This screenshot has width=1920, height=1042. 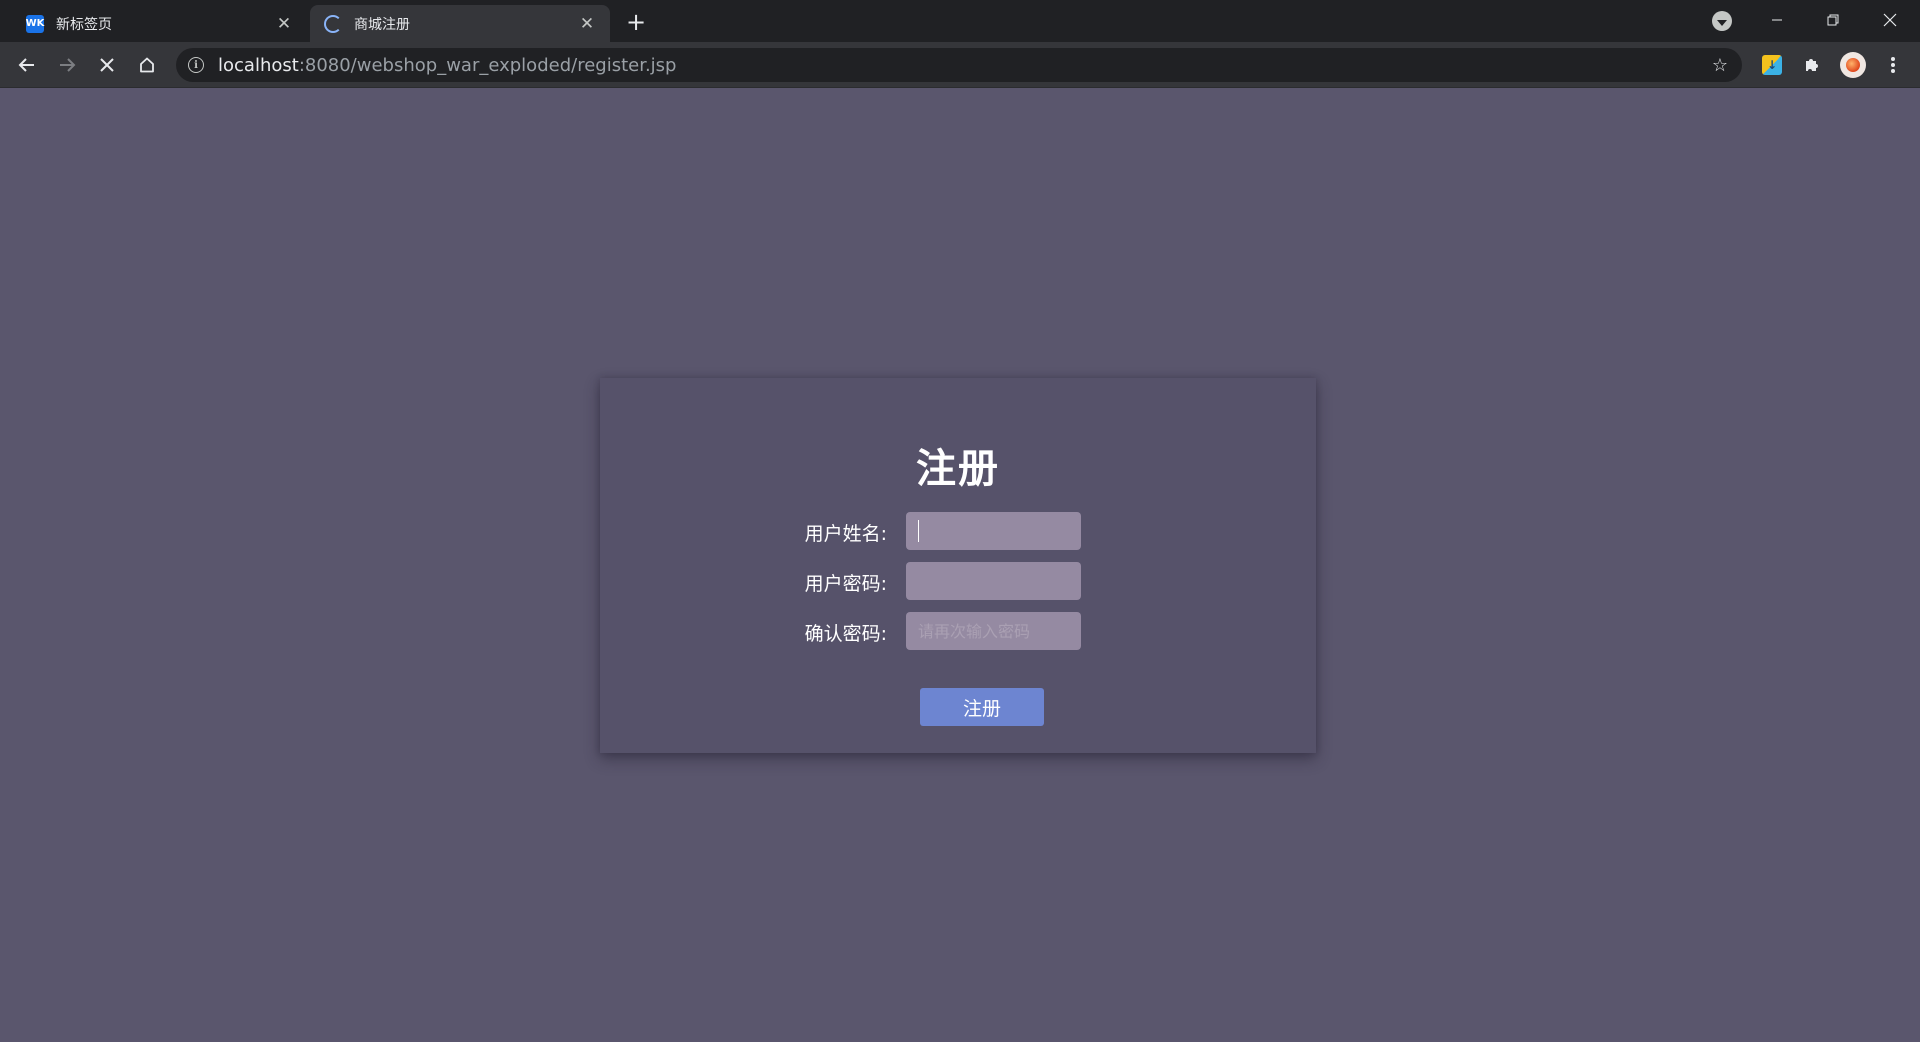 What do you see at coordinates (159, 23) in the screenshot?
I see `tab-new-tab: WK 新标签页 ✕` at bounding box center [159, 23].